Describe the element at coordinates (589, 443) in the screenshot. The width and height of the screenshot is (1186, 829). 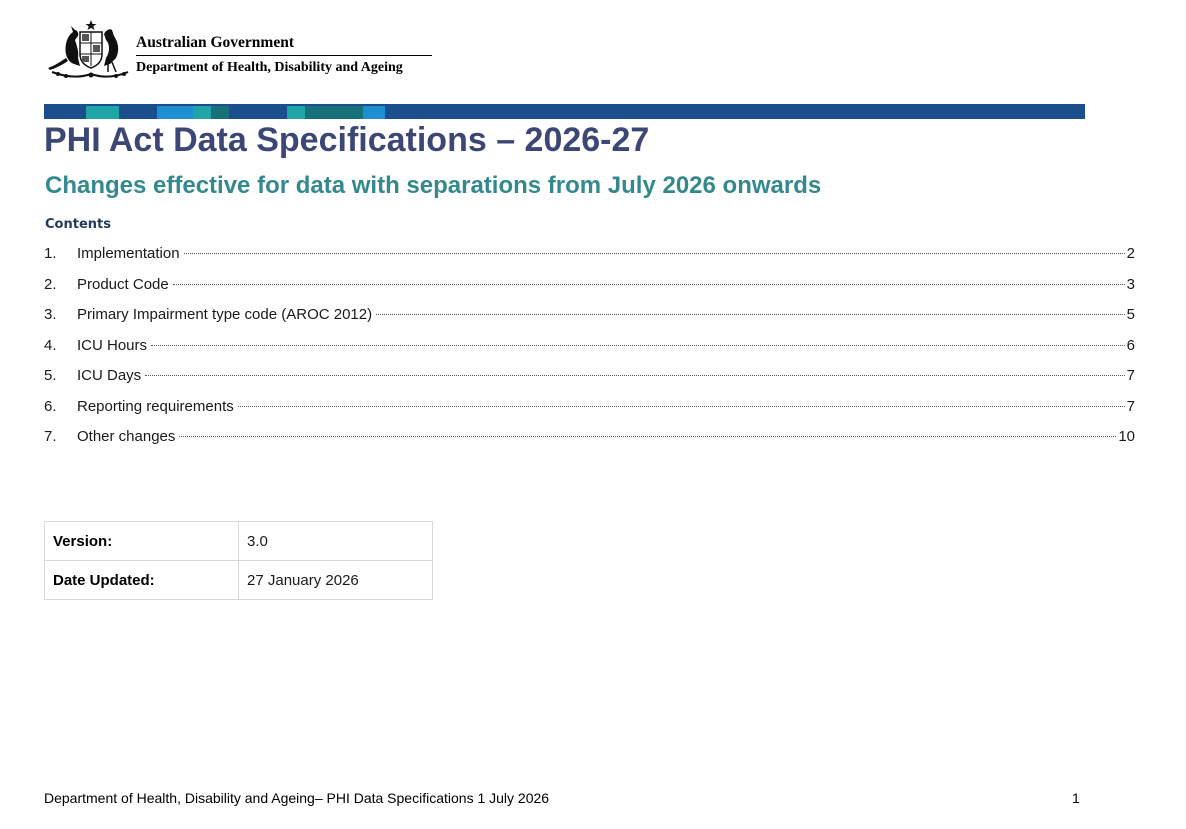
I see `toc-item-other-changes: 7. Other changes 10` at that location.